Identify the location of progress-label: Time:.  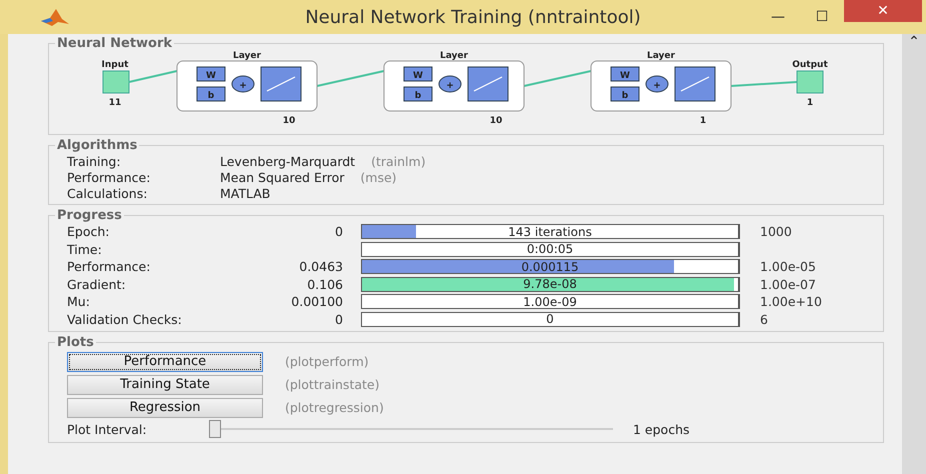
(85, 249).